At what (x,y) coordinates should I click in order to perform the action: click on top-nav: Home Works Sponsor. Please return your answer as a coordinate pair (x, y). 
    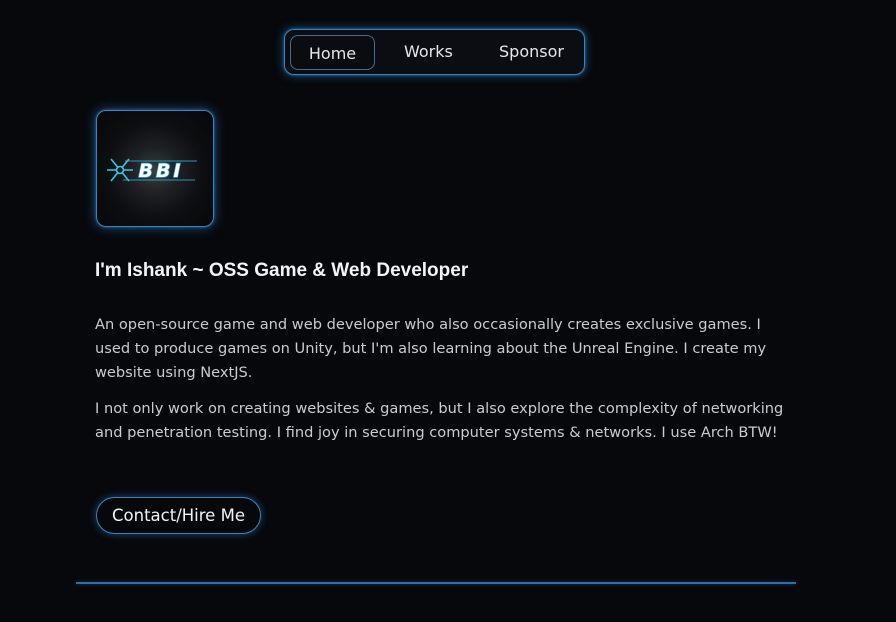
    Looking at the image, I should click on (434, 52).